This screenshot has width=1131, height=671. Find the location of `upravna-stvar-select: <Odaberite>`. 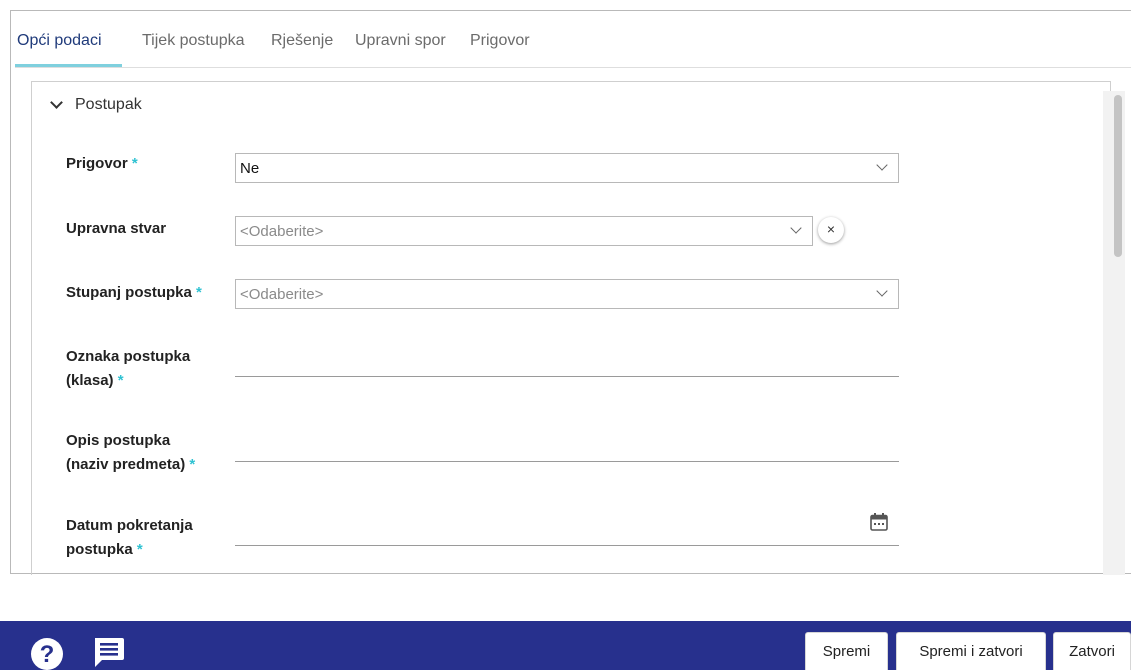

upravna-stvar-select: <Odaberite> is located at coordinates (524, 231).